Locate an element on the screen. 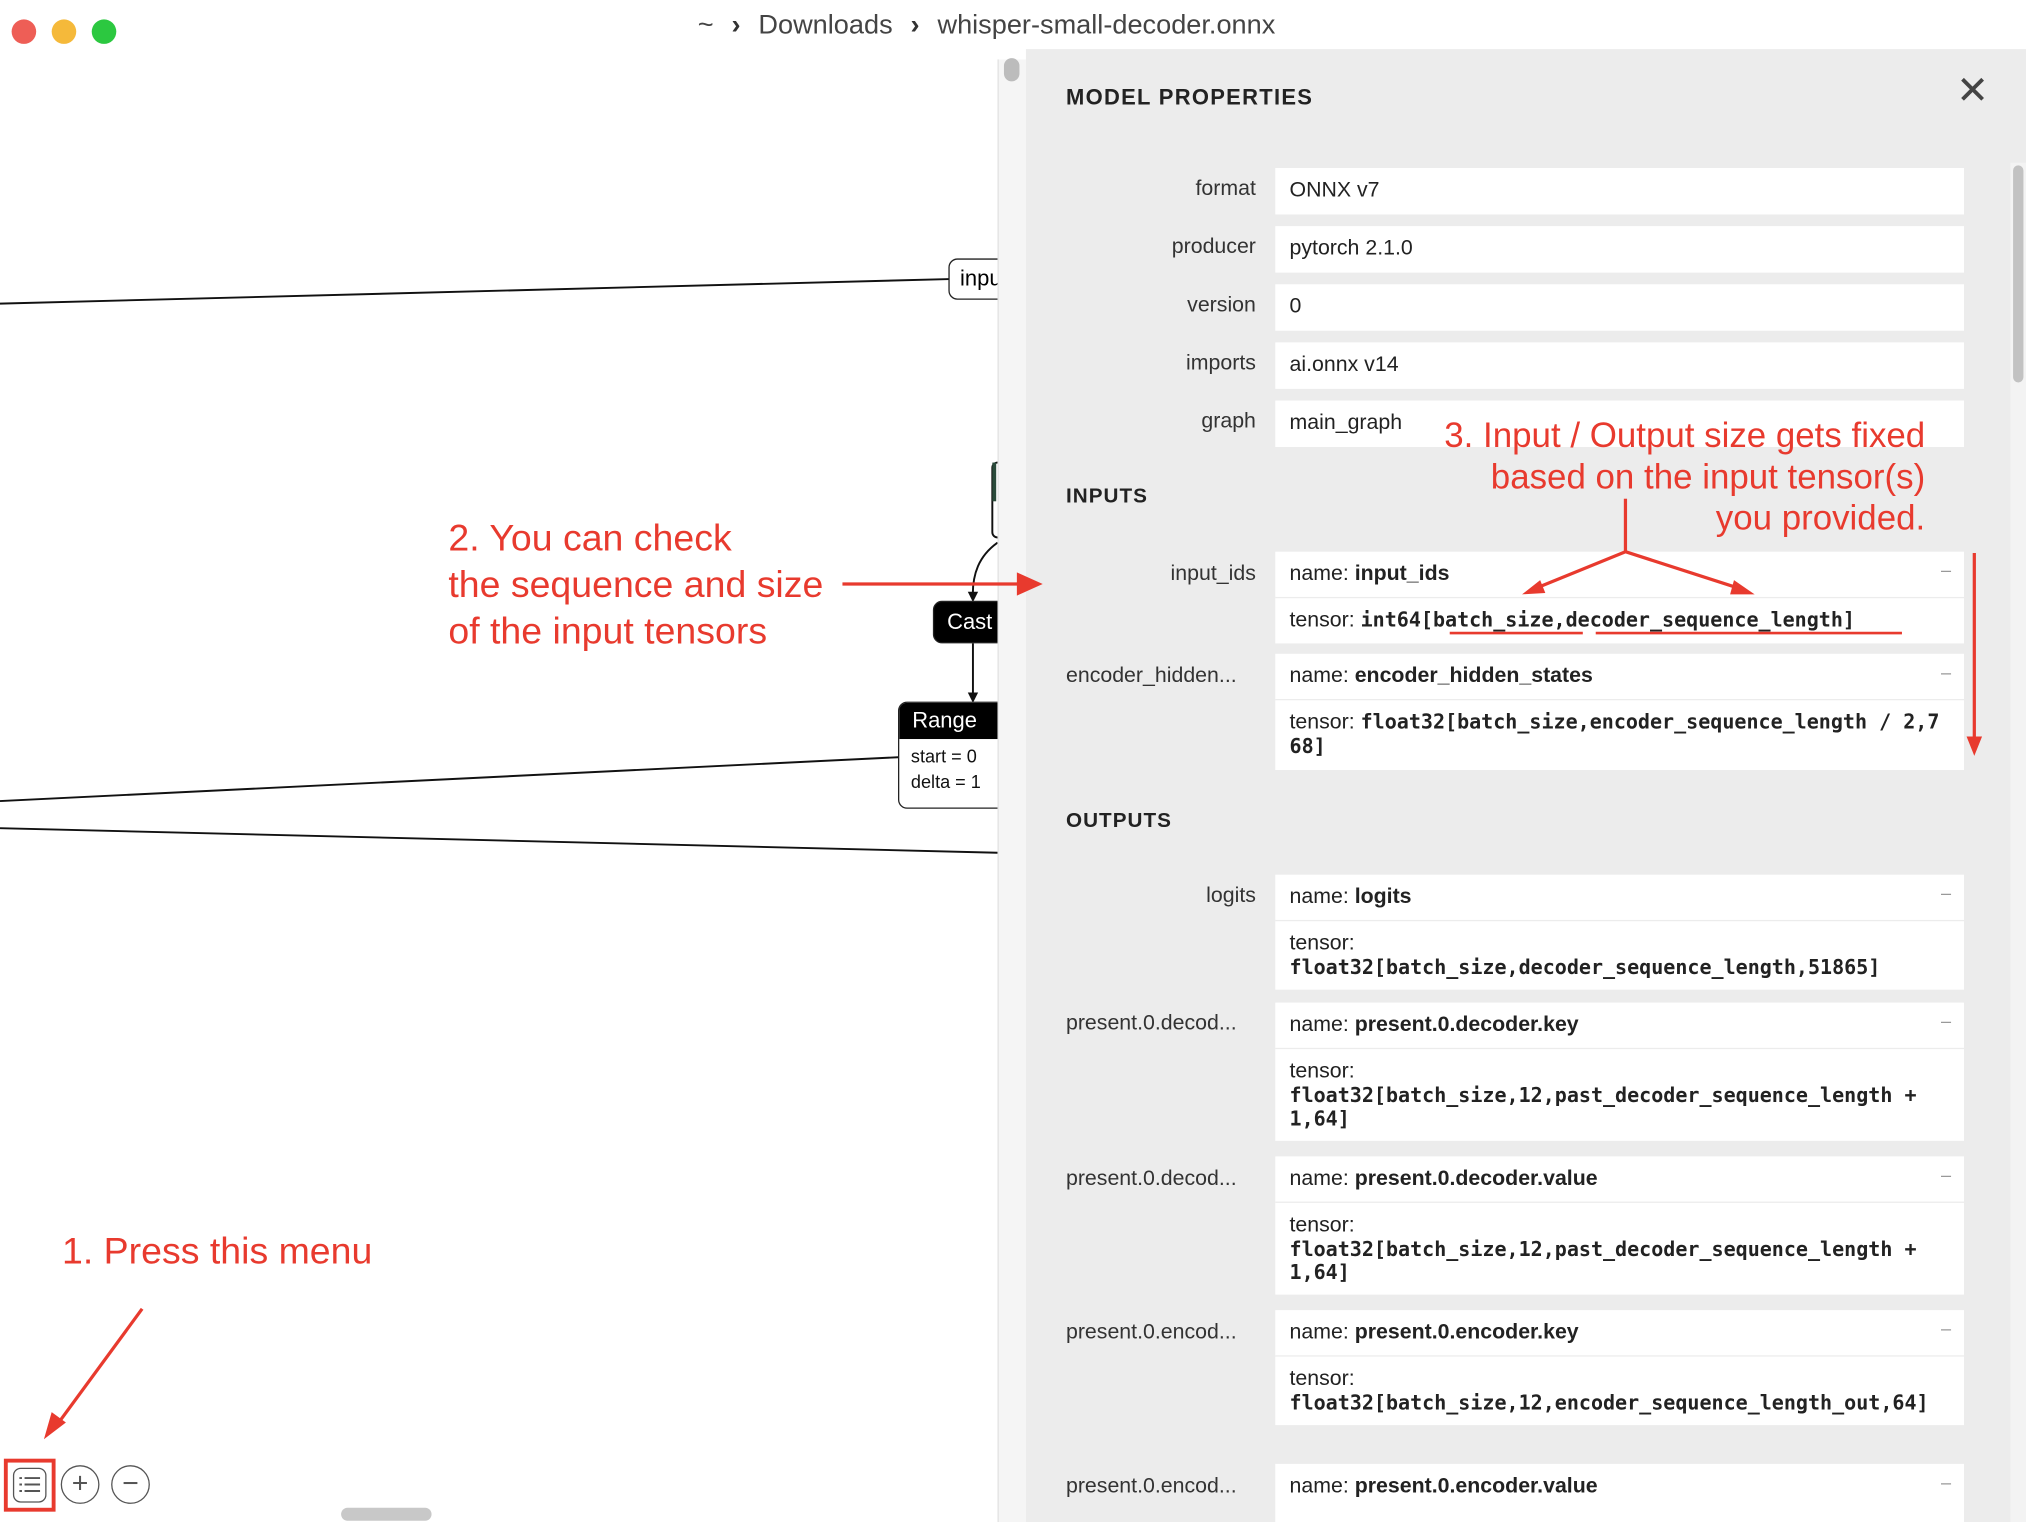 The width and height of the screenshot is (2026, 1522). annotation-step2-line: the sequence and size is located at coordinates (636, 585).